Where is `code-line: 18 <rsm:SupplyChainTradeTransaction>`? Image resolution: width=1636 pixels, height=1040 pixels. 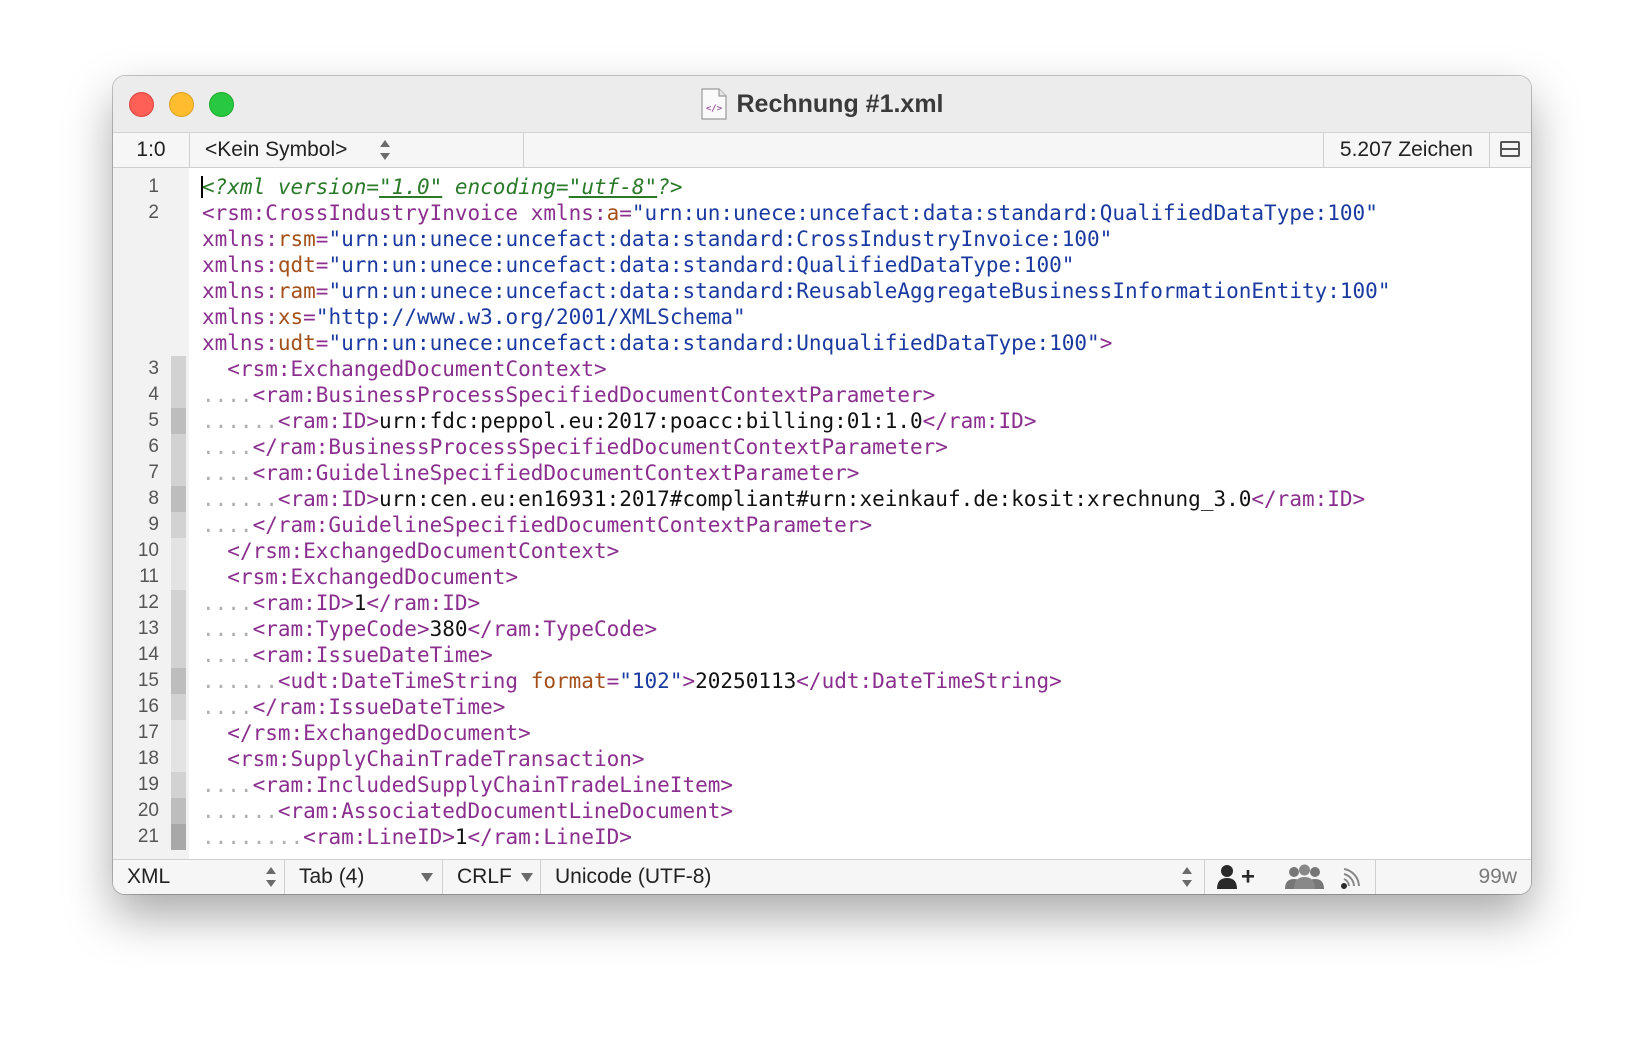
code-line: 18 <rsm:SupplyChainTradeTransaction> is located at coordinates (822, 759).